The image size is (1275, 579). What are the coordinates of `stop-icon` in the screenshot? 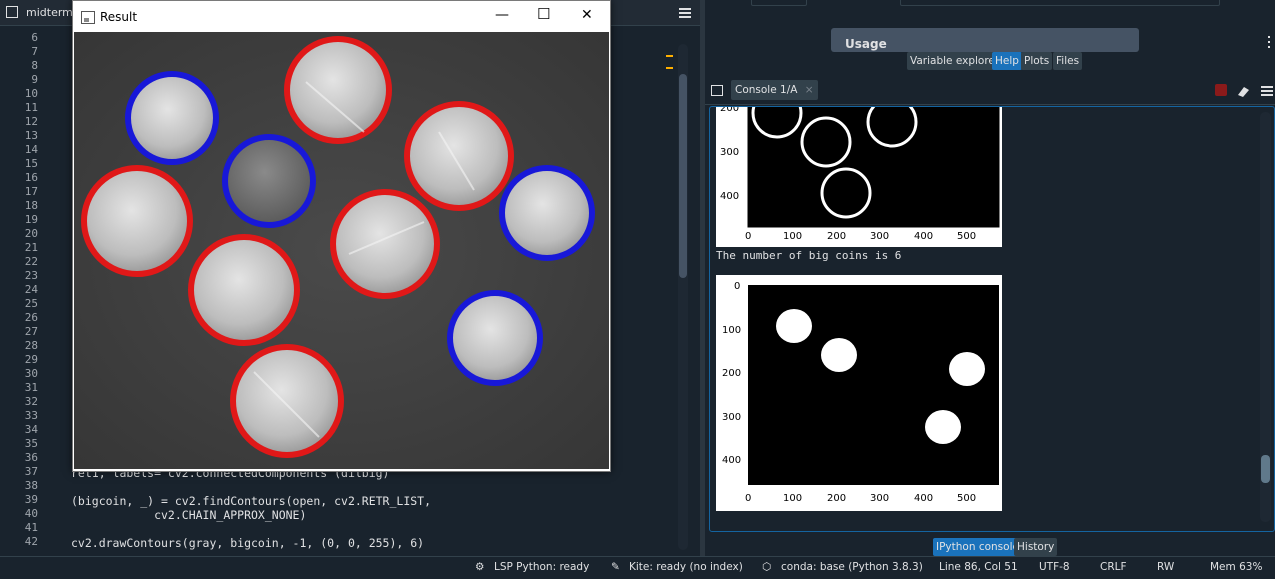 It's located at (1221, 90).